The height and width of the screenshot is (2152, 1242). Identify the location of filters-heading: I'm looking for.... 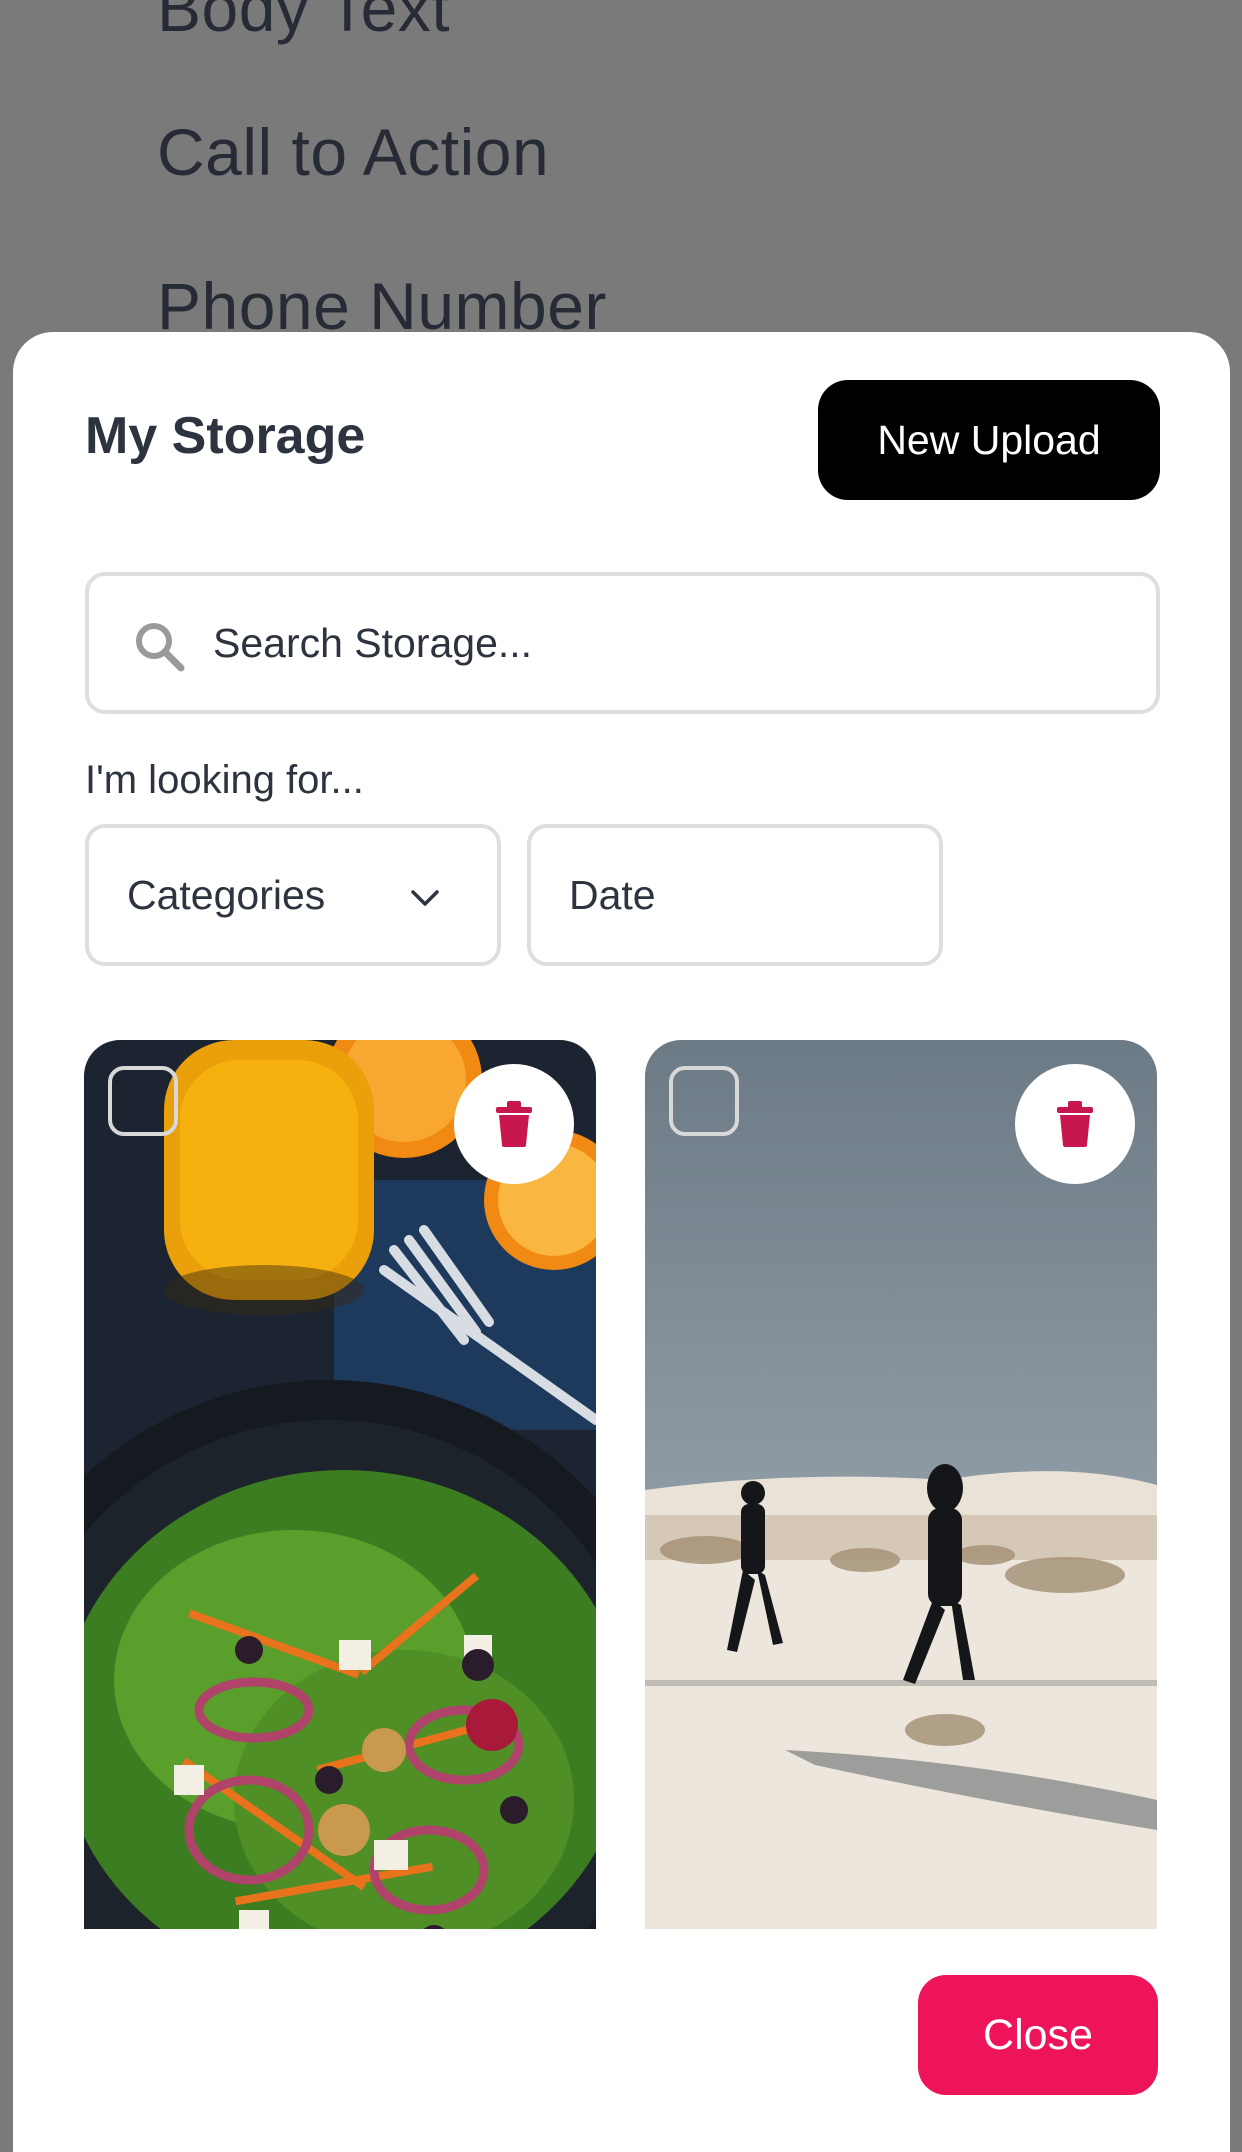
(224, 780).